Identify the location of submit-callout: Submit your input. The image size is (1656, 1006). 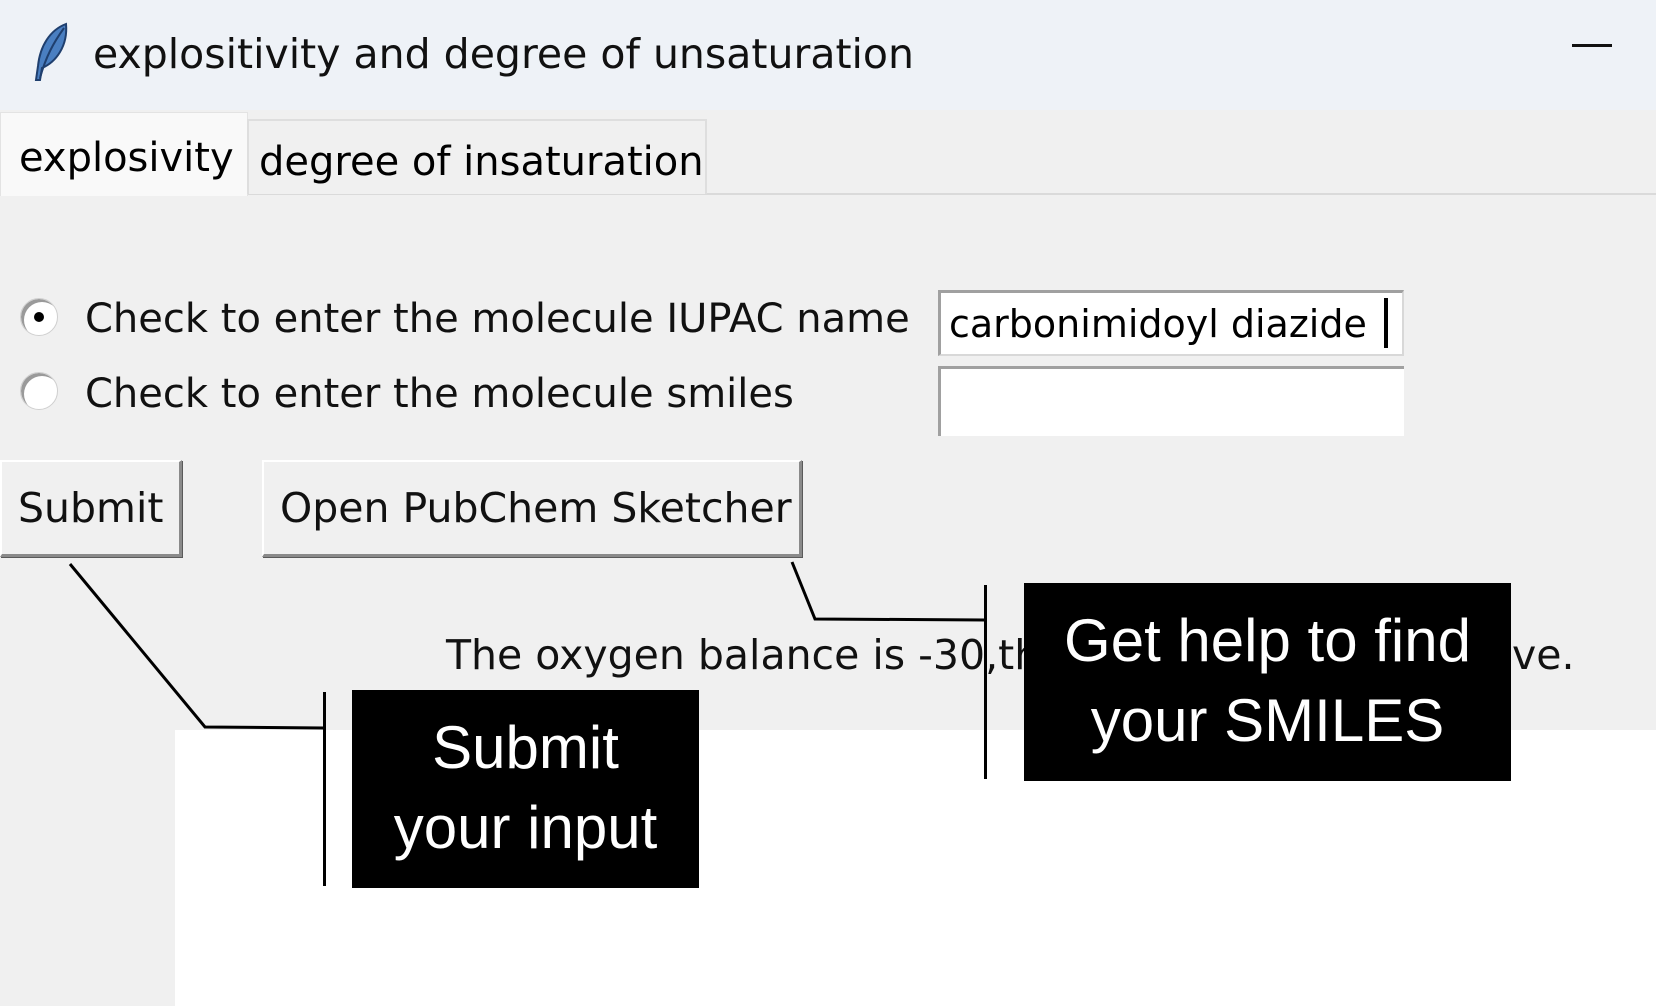
(525, 789).